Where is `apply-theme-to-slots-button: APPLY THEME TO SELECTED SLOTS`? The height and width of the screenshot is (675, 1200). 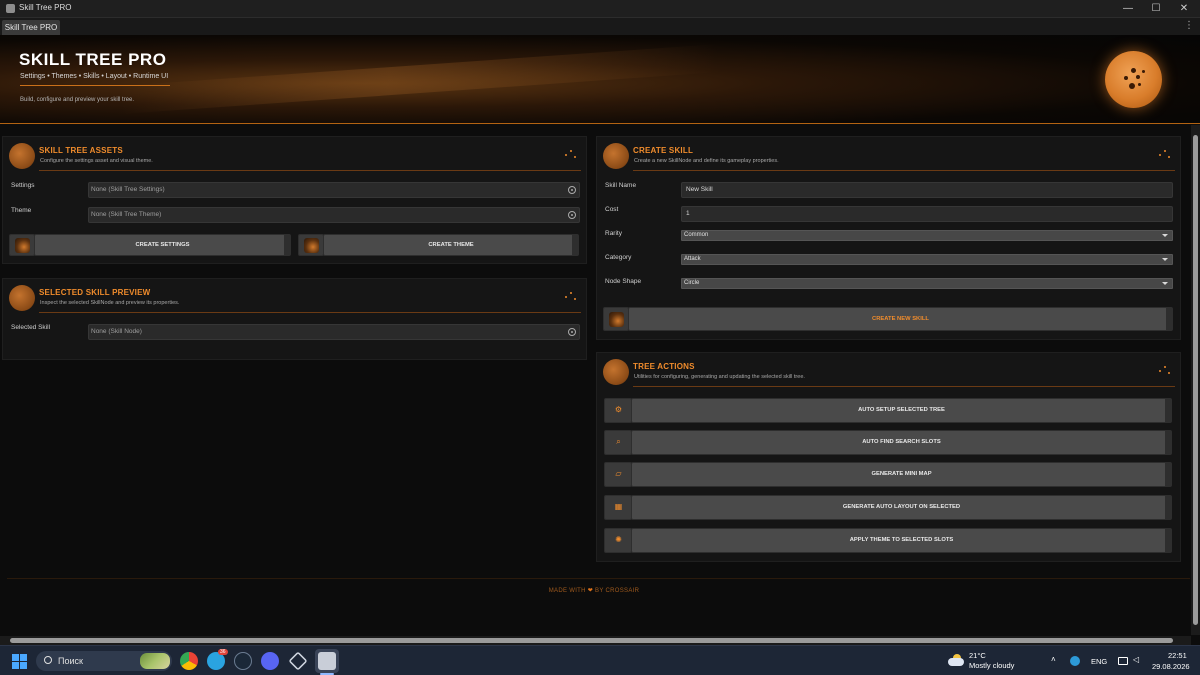
apply-theme-to-slots-button: APPLY THEME TO SELECTED SLOTS is located at coordinates (901, 540).